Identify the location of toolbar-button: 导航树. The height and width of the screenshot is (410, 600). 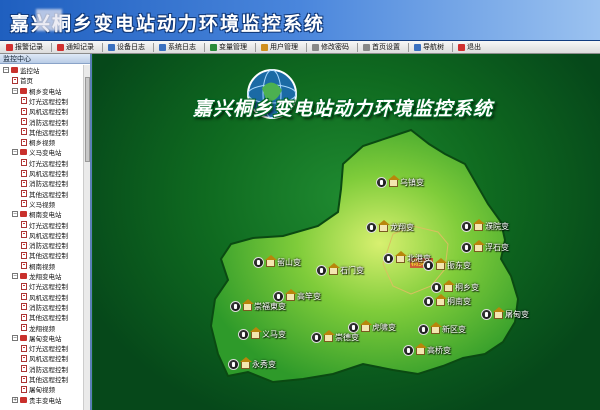
(429, 47).